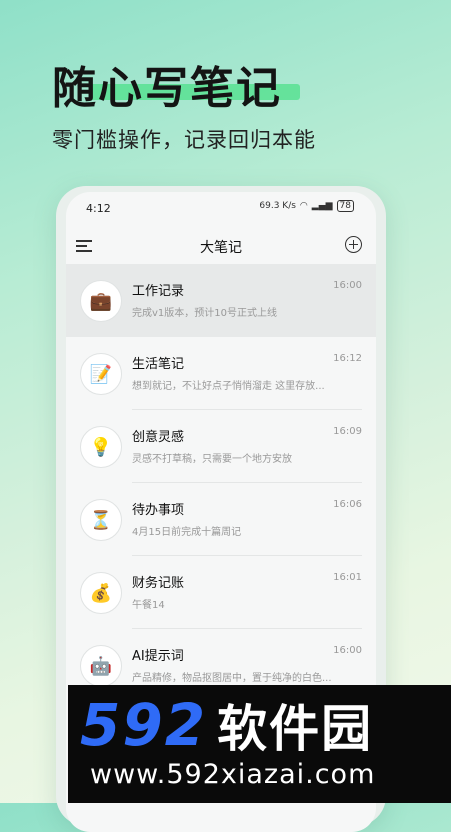 The image size is (451, 832). Describe the element at coordinates (158, 510) in the screenshot. I see `note-title: 待办事项` at that location.